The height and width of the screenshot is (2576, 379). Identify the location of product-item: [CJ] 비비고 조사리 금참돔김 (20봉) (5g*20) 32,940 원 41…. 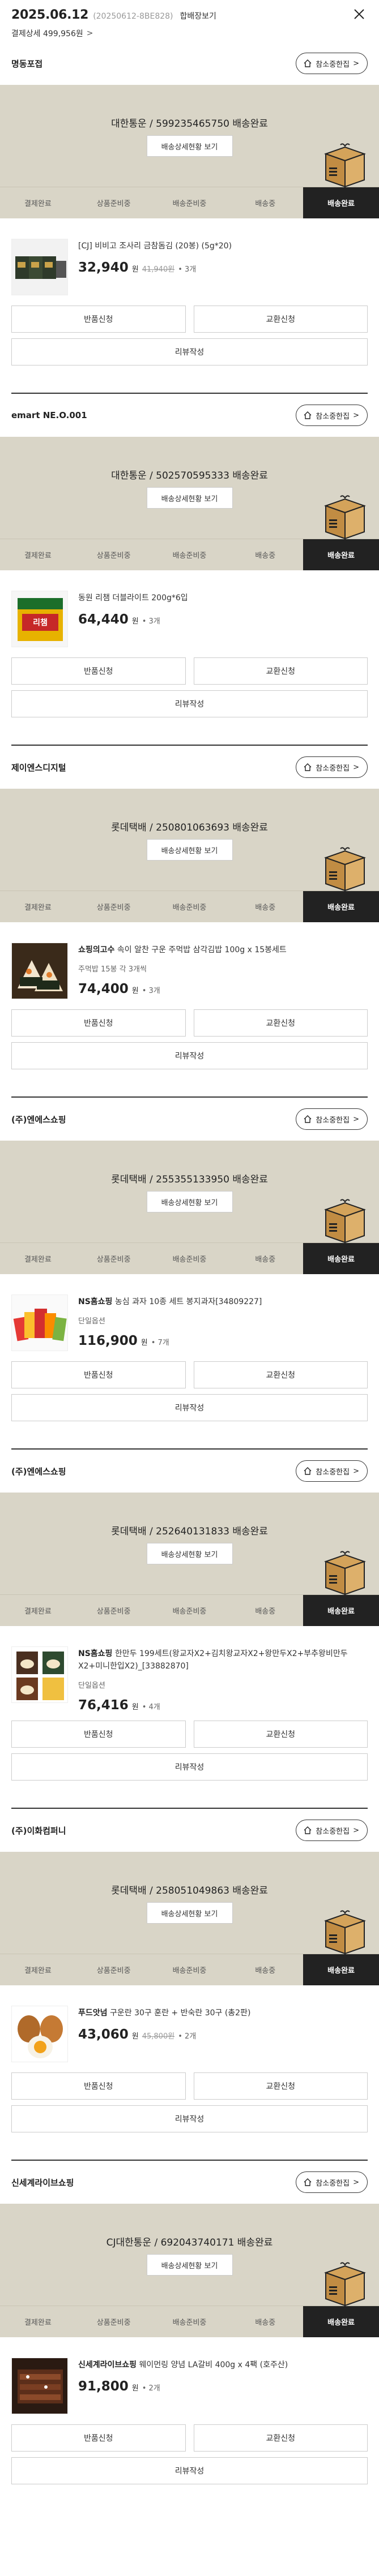
(190, 258).